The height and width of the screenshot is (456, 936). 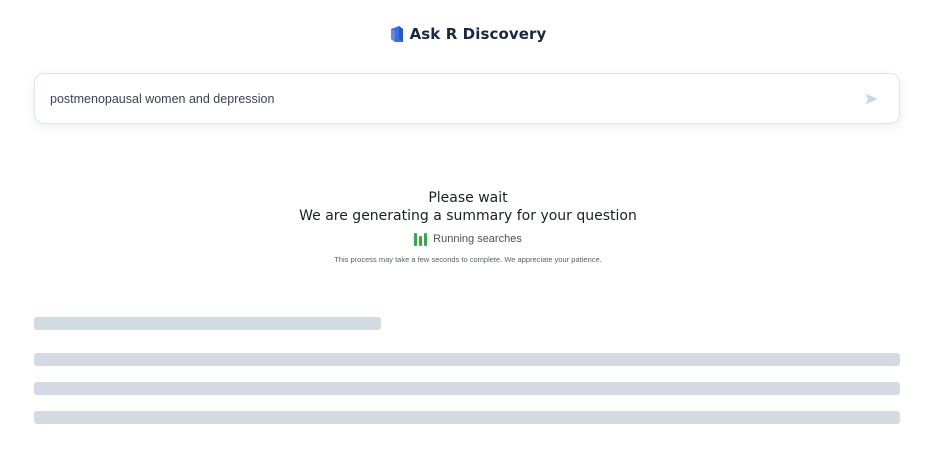 What do you see at coordinates (468, 198) in the screenshot?
I see `status-title: Please wait` at bounding box center [468, 198].